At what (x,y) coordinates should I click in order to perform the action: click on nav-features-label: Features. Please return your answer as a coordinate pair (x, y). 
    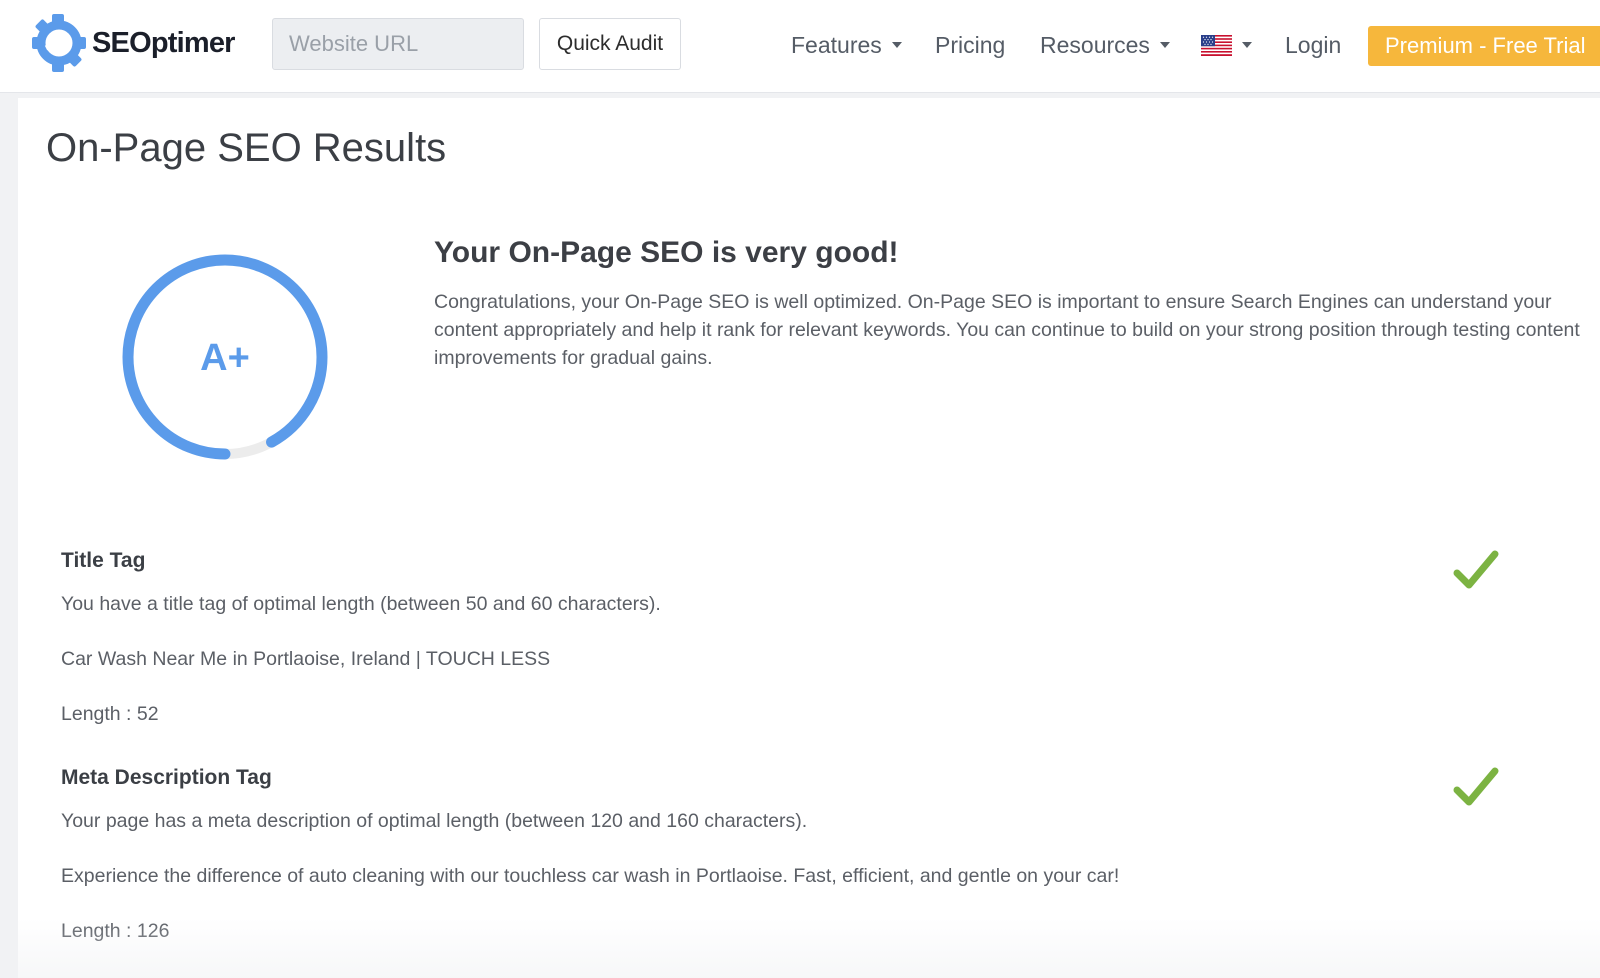
    Looking at the image, I should click on (836, 44).